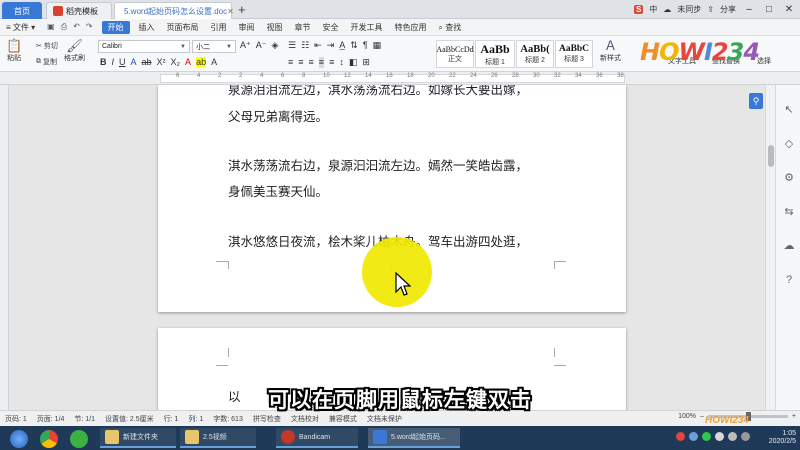 This screenshot has width=800, height=450. Describe the element at coordinates (789, 178) in the screenshot. I see `settings-icon: ⚙` at that location.